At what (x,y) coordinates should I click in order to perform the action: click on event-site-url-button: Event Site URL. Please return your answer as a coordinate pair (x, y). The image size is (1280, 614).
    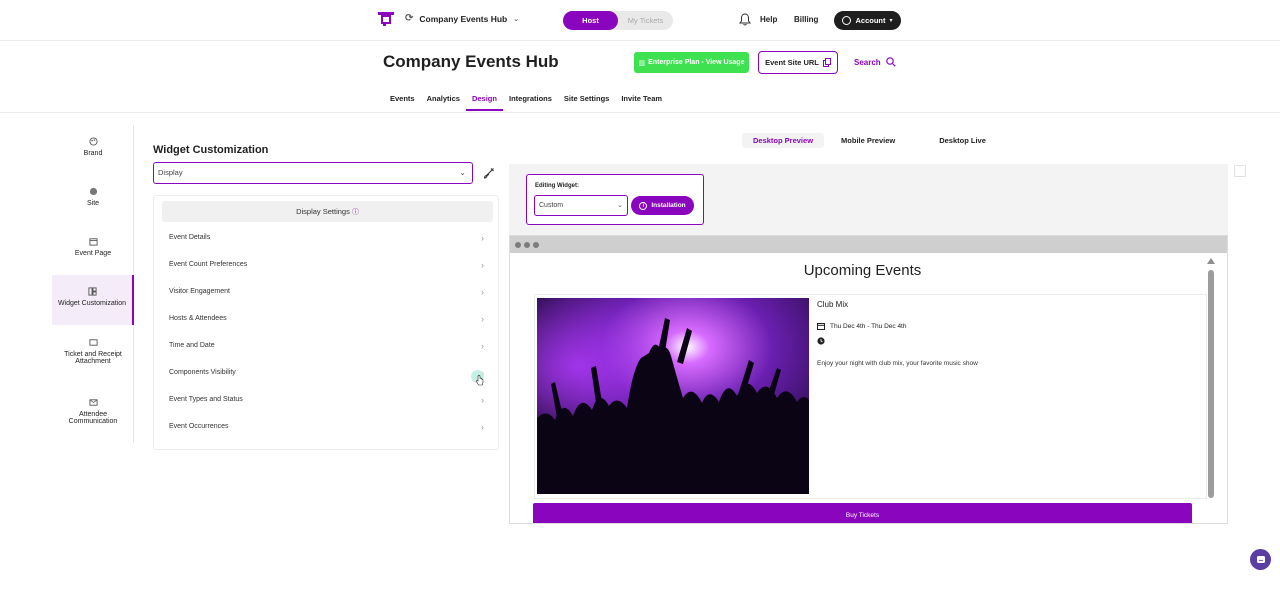
    Looking at the image, I should click on (798, 62).